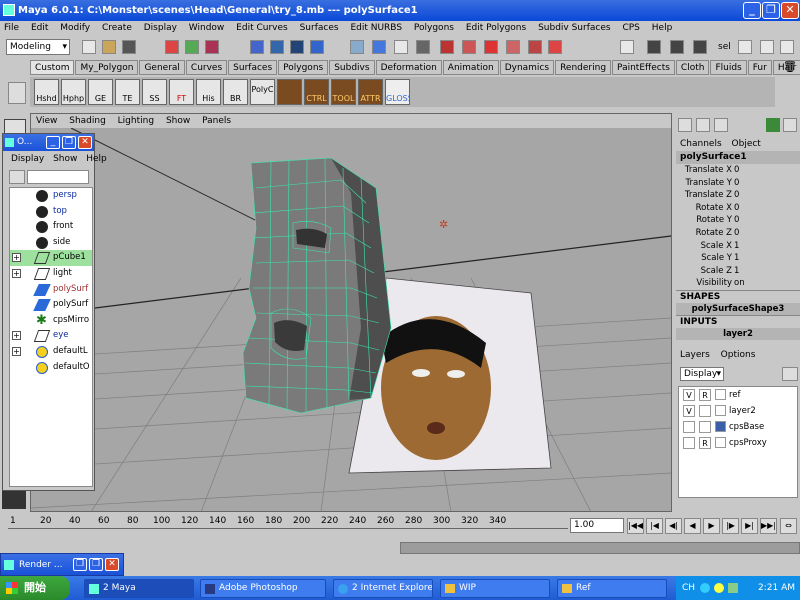  Describe the element at coordinates (39, 28) in the screenshot. I see `menu-edit: Edit` at that location.